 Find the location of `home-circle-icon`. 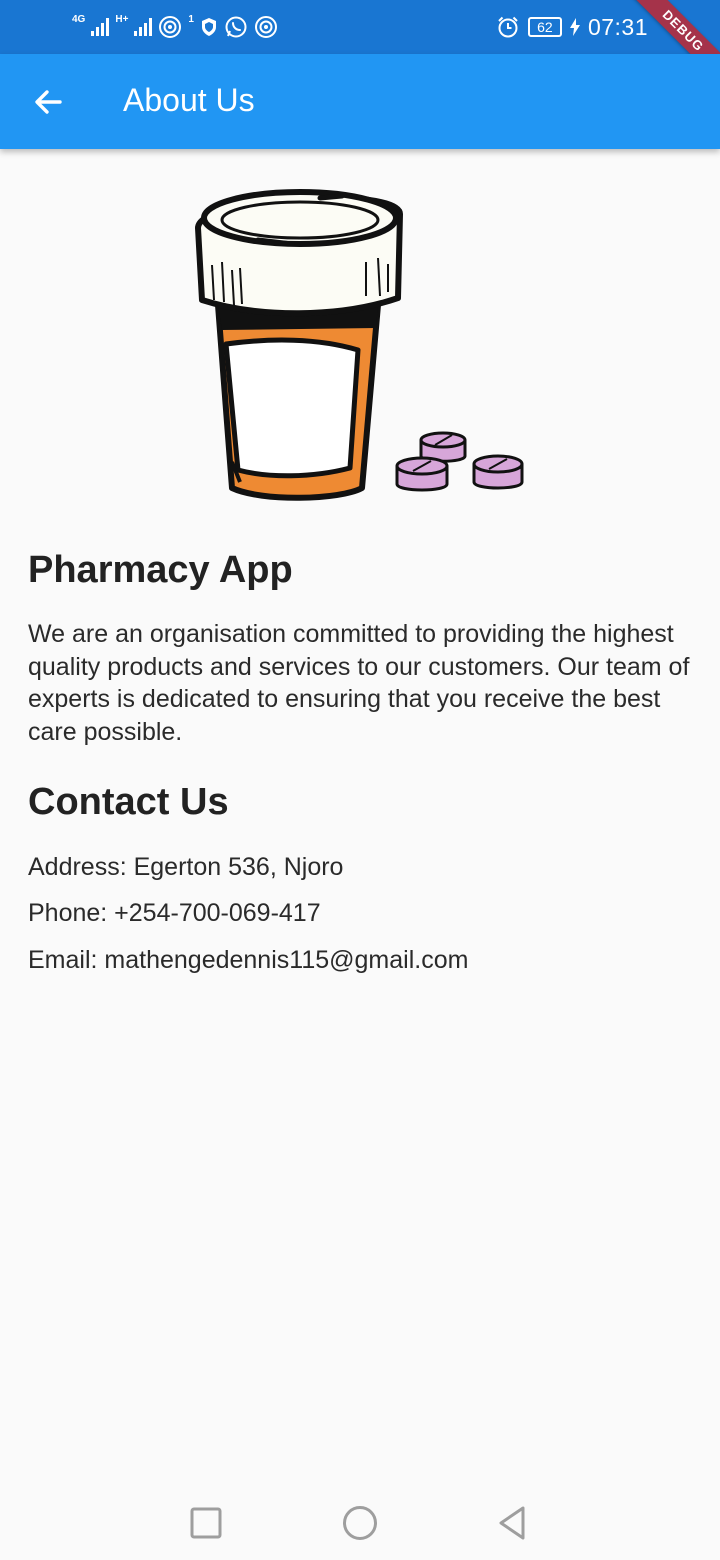

home-circle-icon is located at coordinates (360, 1523).